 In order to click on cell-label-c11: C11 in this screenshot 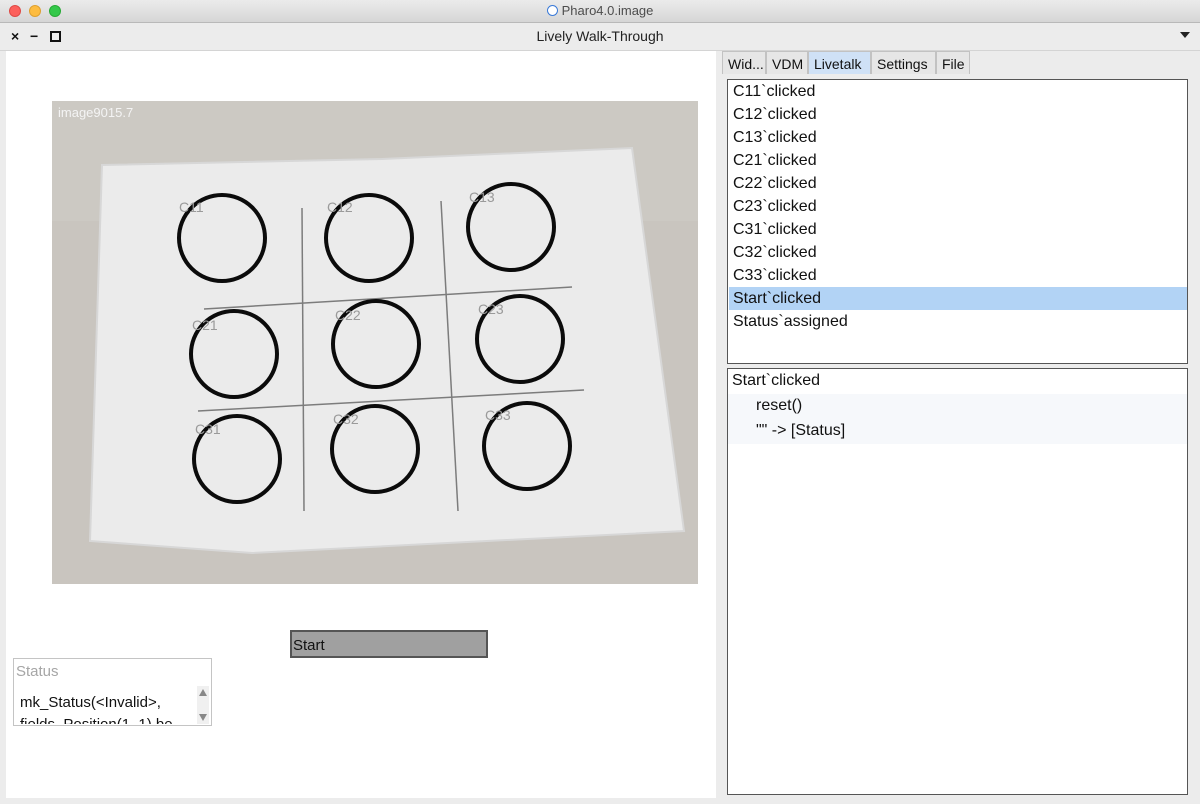, I will do `click(191, 207)`.